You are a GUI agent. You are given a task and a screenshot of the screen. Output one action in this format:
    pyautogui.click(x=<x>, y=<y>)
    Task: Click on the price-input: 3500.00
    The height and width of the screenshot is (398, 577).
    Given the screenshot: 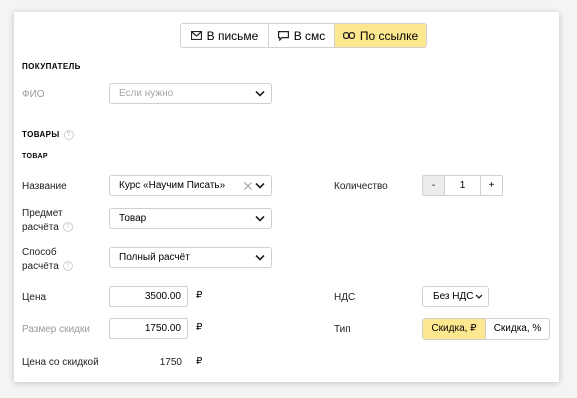 What is the action you would take?
    pyautogui.click(x=148, y=296)
    